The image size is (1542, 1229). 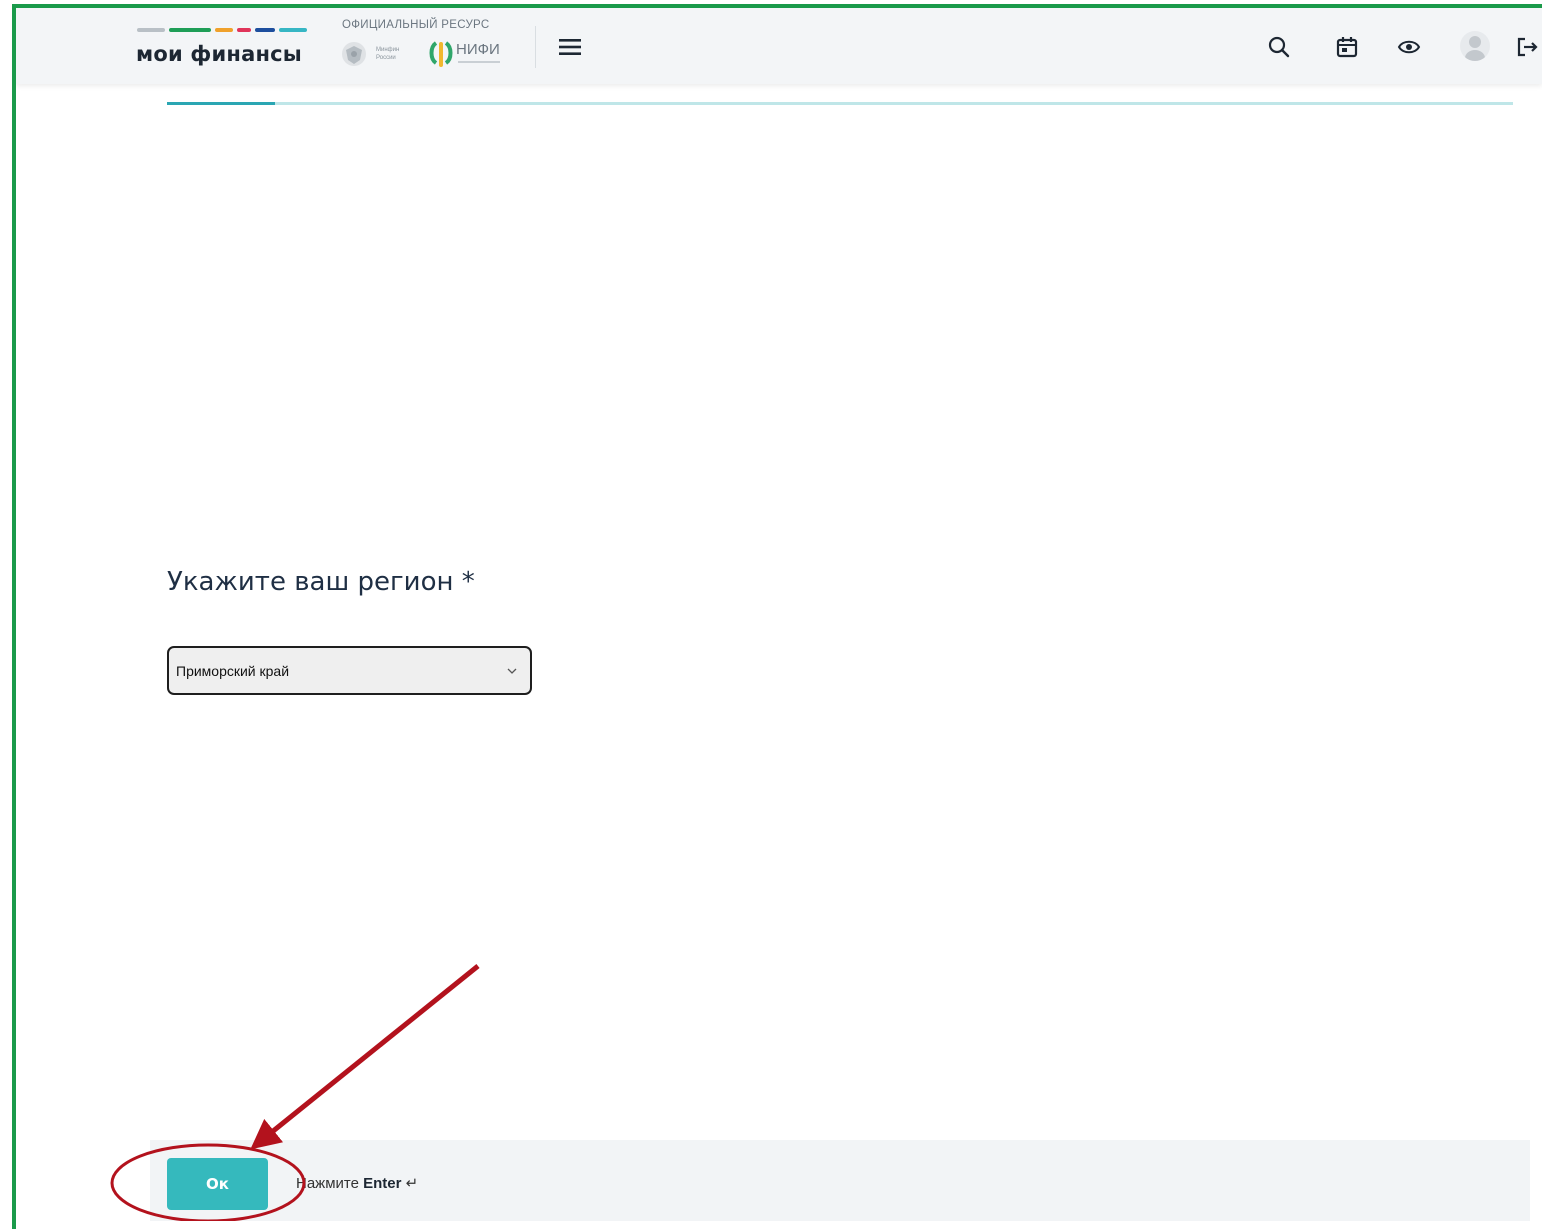 What do you see at coordinates (382, 1183) in the screenshot?
I see `hint-key: Enter` at bounding box center [382, 1183].